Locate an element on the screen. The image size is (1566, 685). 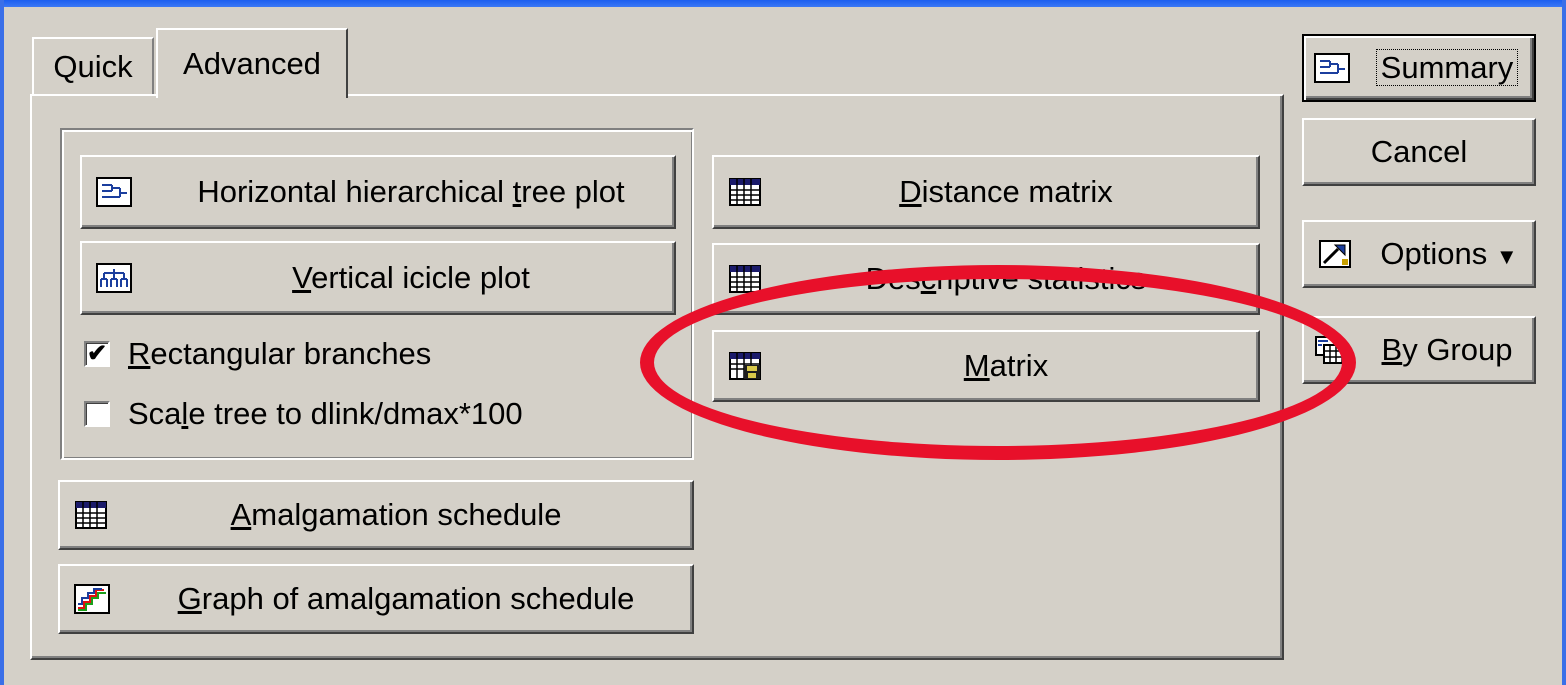
scale-tree-option: Scale tree to dlink/dmax*100 is located at coordinates (303, 414).